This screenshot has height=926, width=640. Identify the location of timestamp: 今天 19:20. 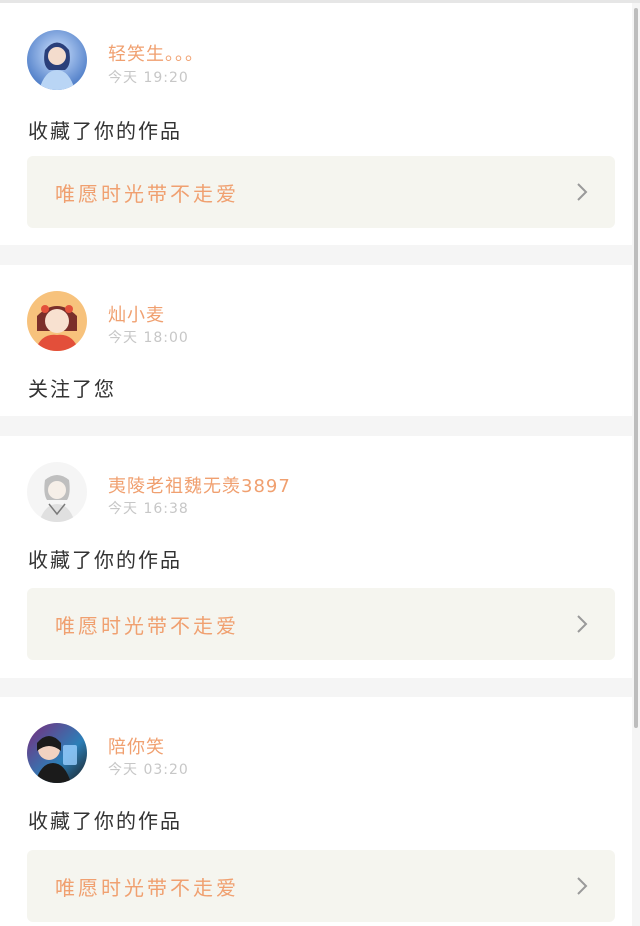
(148, 78).